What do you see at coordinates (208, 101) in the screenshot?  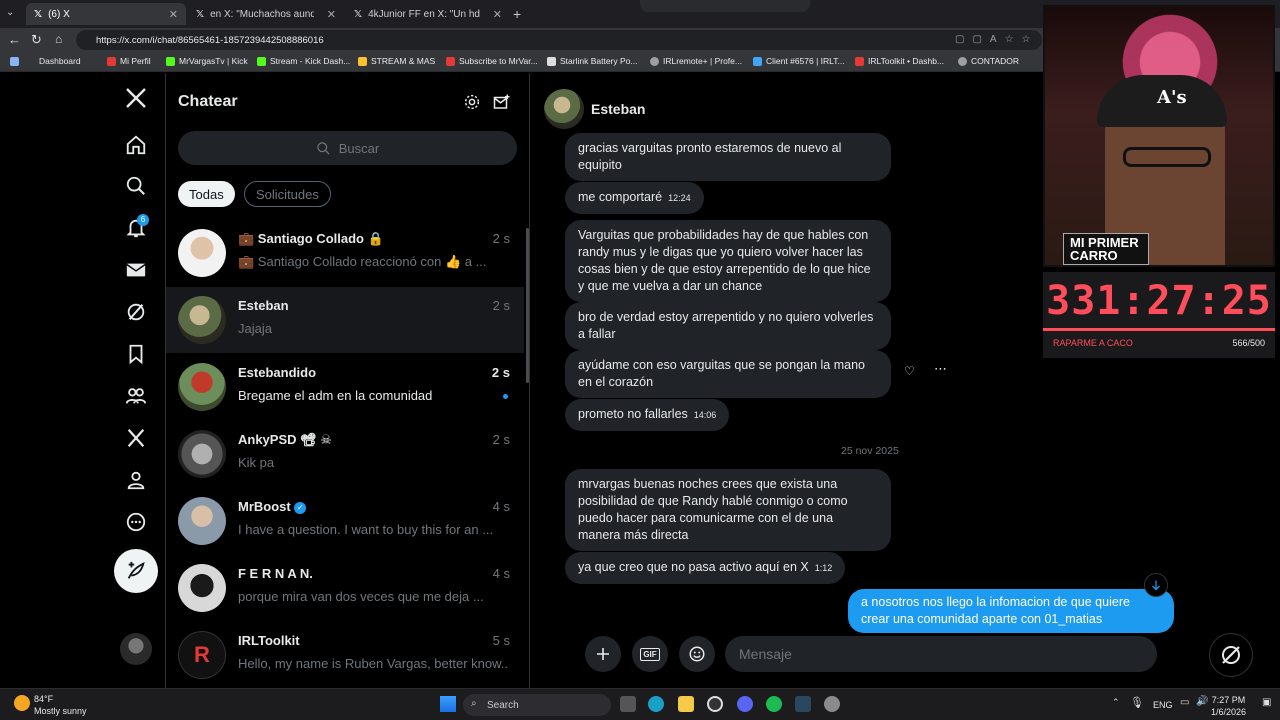 I see `chat-list-title: Chatear` at bounding box center [208, 101].